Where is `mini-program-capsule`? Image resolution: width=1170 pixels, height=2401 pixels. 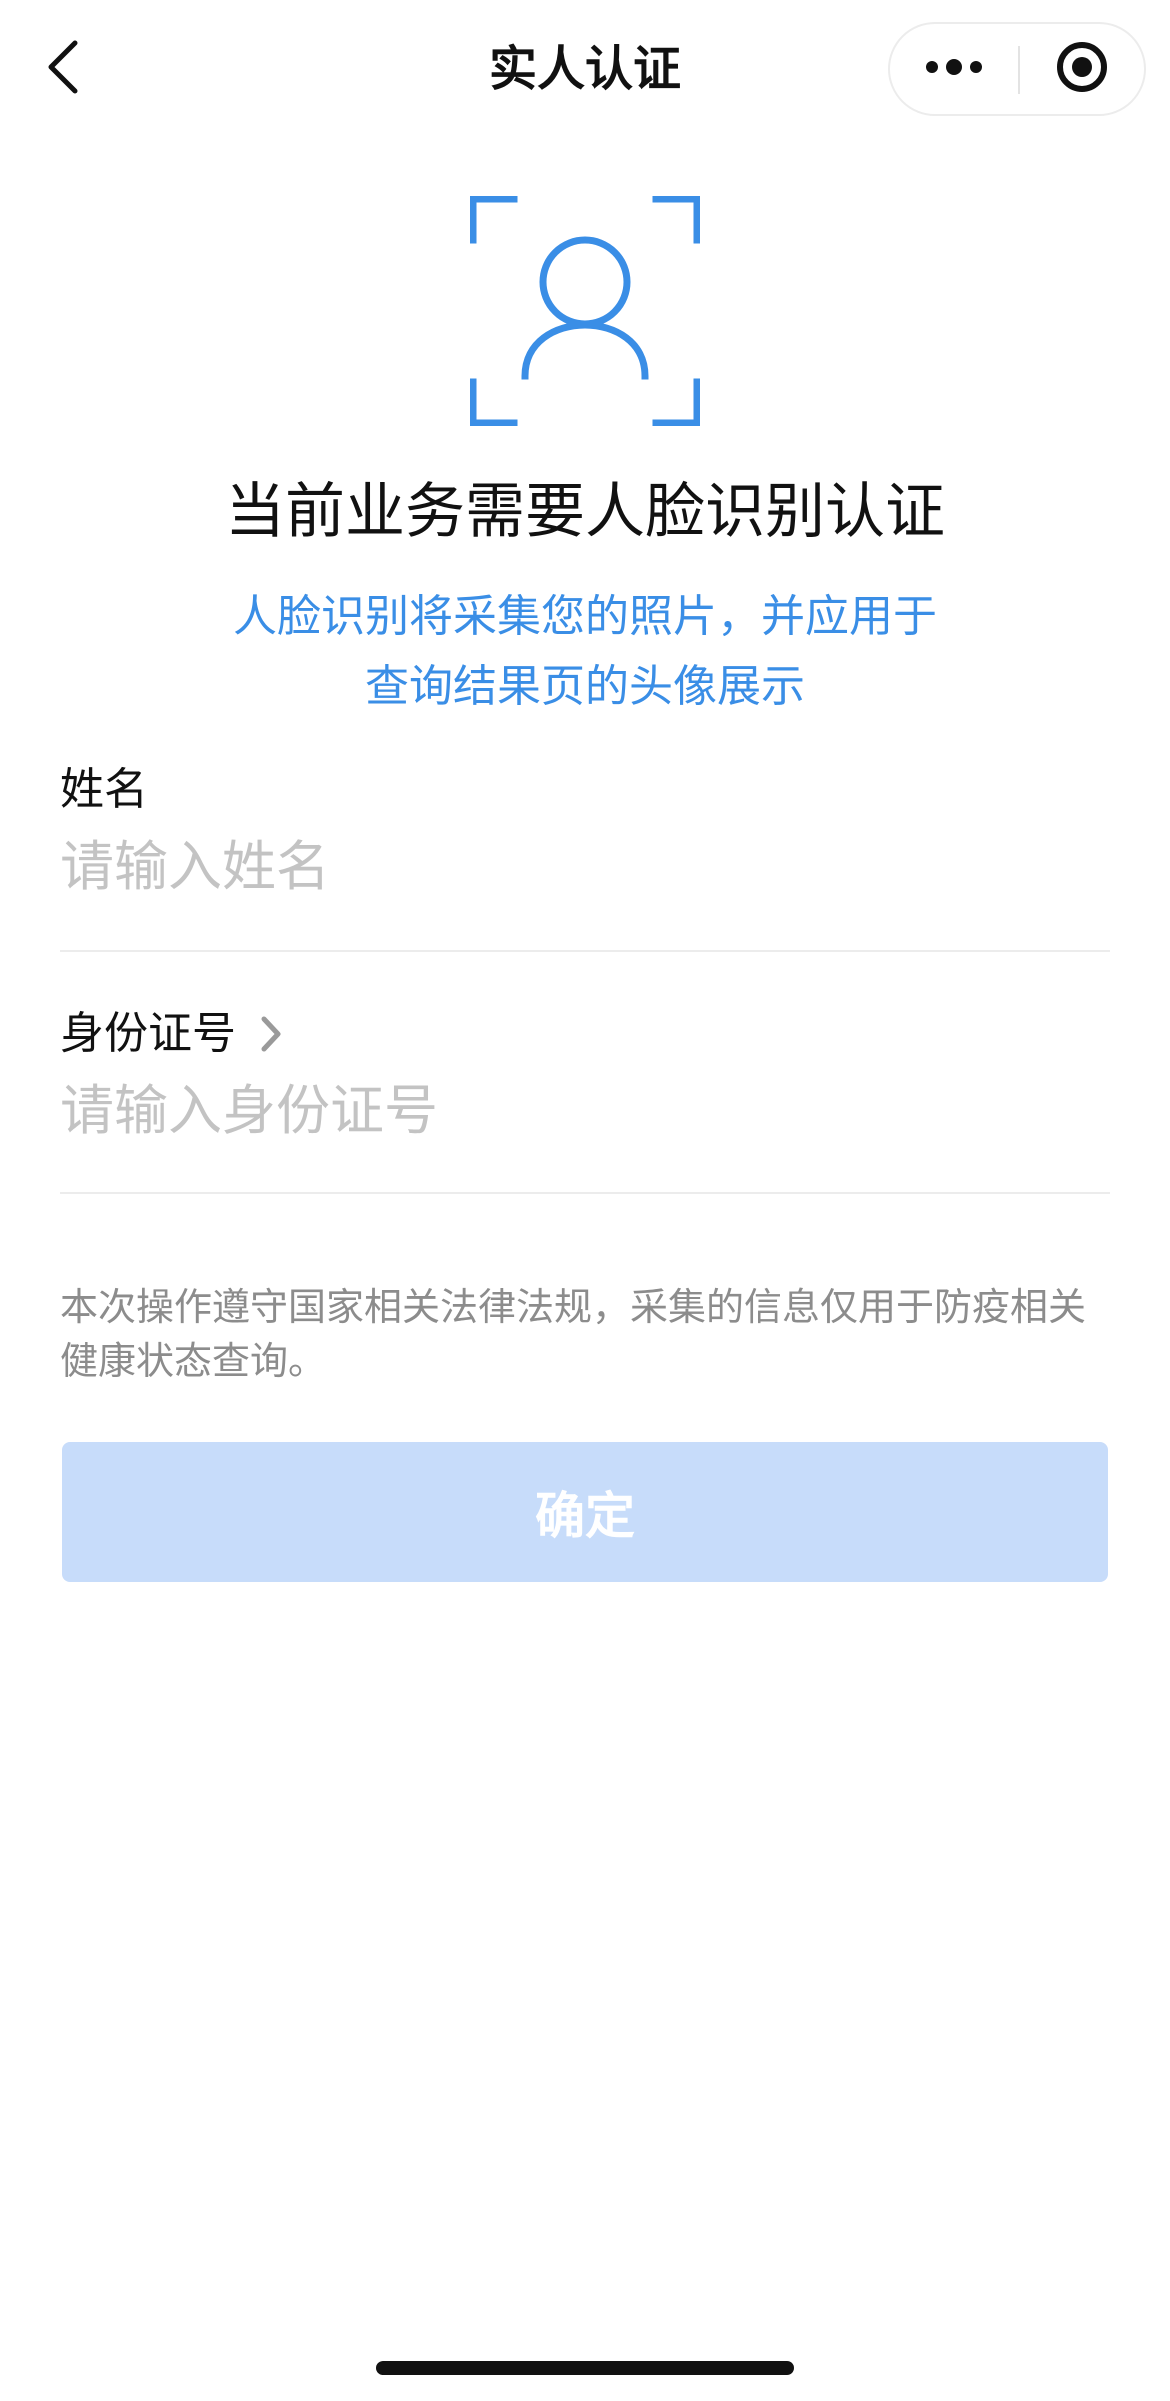
mini-program-capsule is located at coordinates (1017, 69).